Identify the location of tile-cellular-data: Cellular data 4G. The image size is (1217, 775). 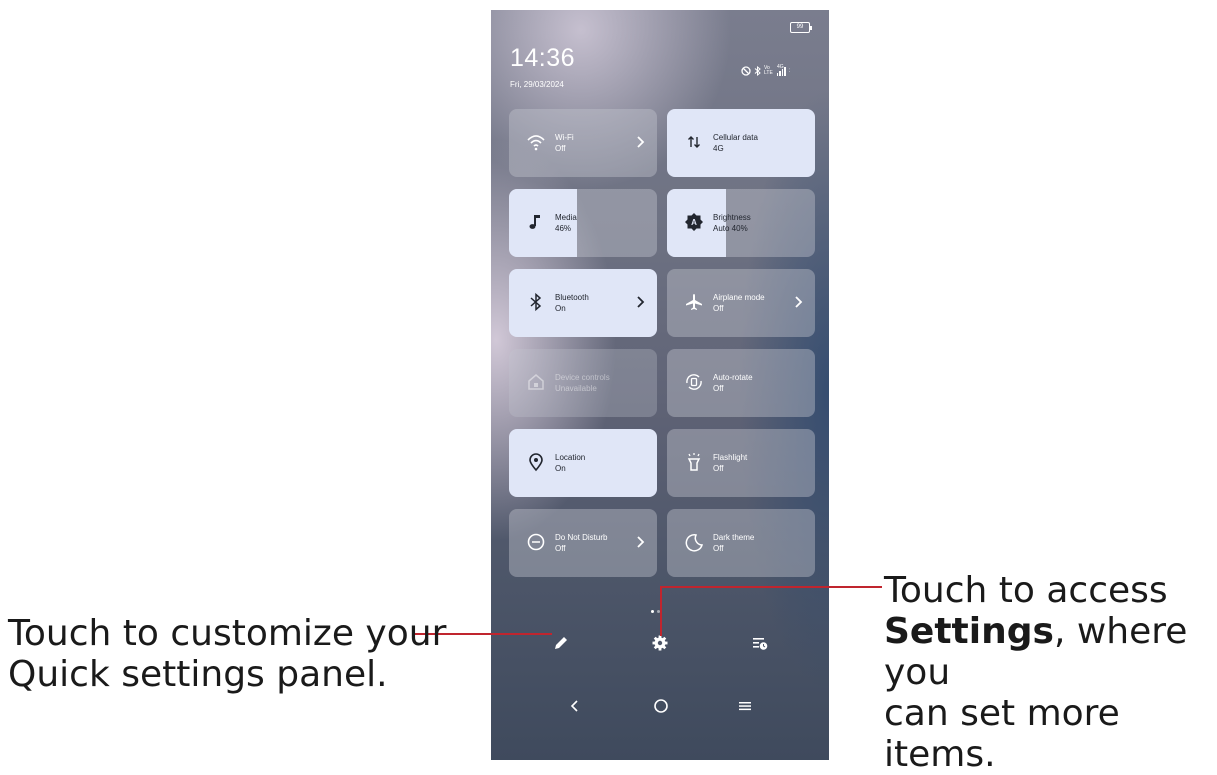
(741, 143).